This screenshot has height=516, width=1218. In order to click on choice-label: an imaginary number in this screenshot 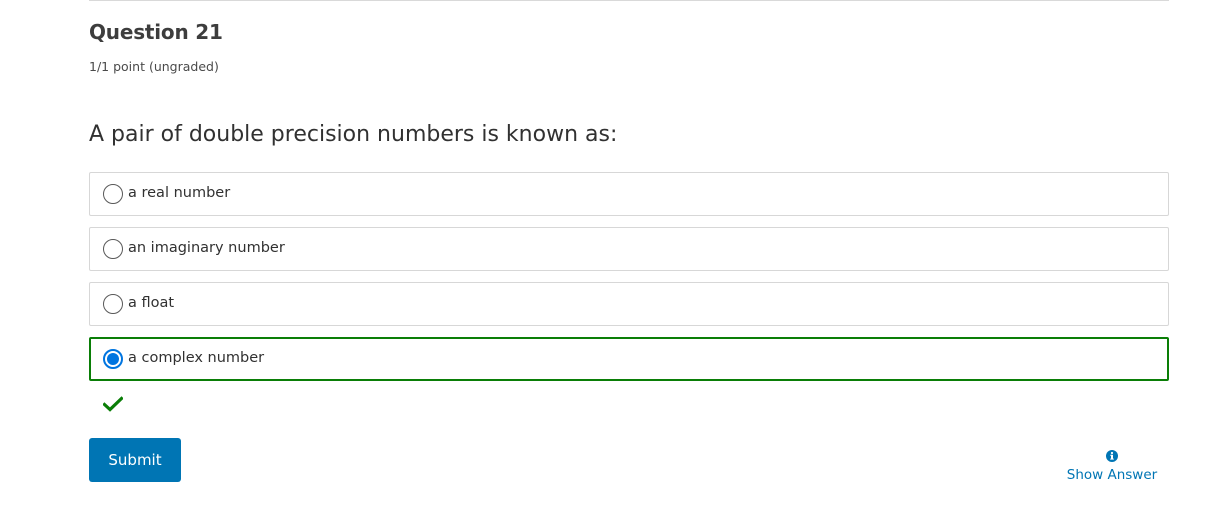, I will do `click(206, 248)`.